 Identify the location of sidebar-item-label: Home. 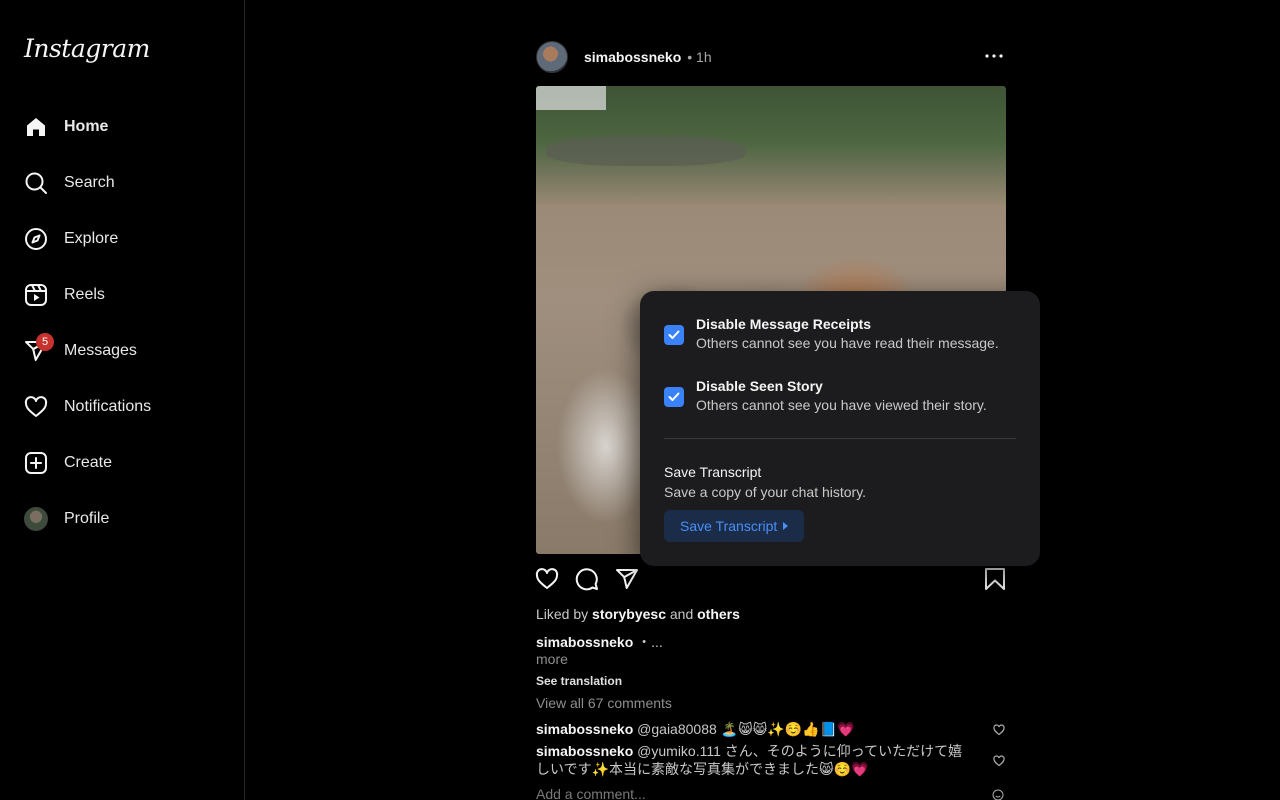
(86, 126).